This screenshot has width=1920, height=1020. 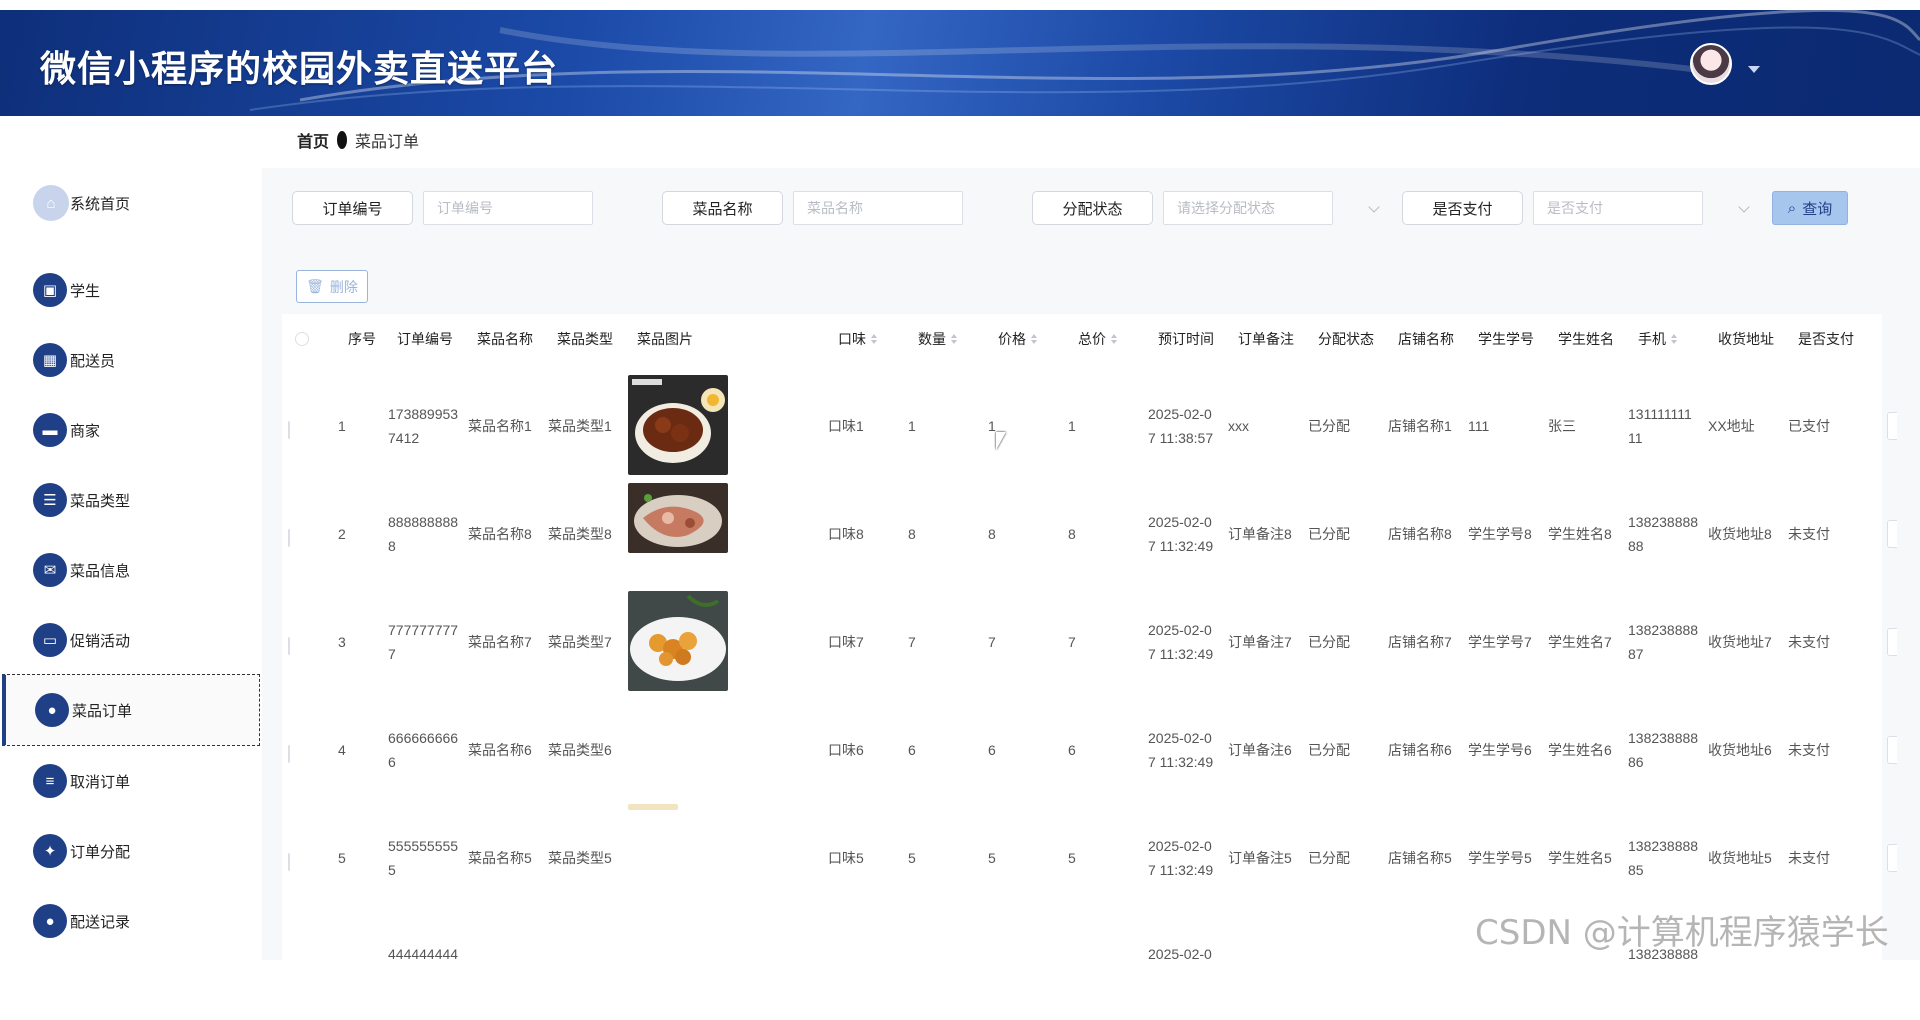 I want to click on col-student-no: 学生学号, so click(x=1506, y=339).